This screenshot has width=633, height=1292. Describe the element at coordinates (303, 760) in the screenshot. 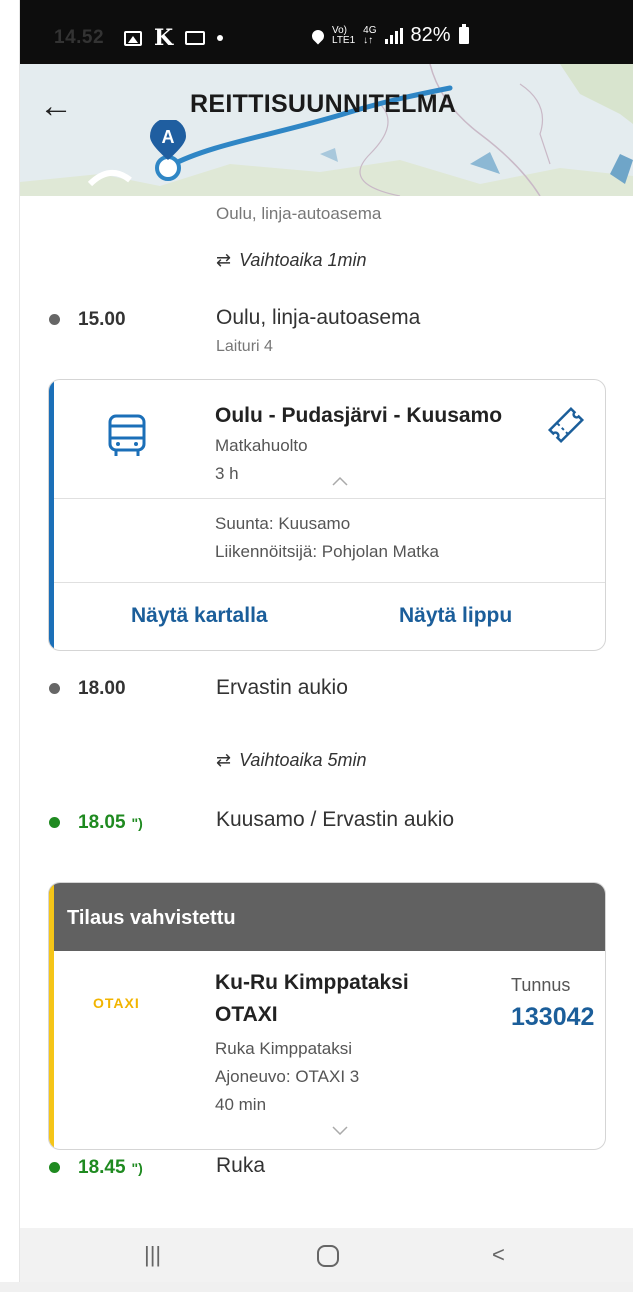

I see `transfer-text: Vaihtoaika 5min` at that location.